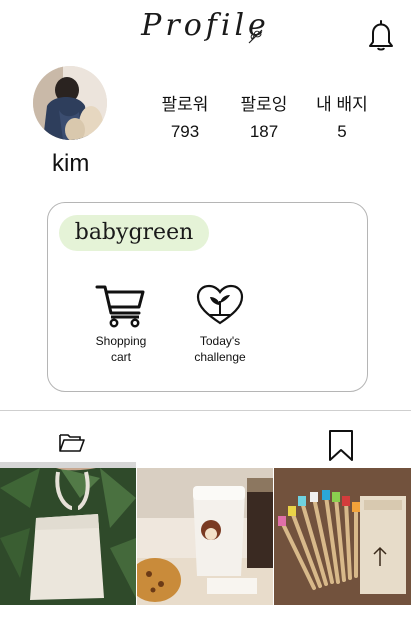 The image size is (411, 636). What do you see at coordinates (220, 304) in the screenshot?
I see `heart-sprout-icon` at bounding box center [220, 304].